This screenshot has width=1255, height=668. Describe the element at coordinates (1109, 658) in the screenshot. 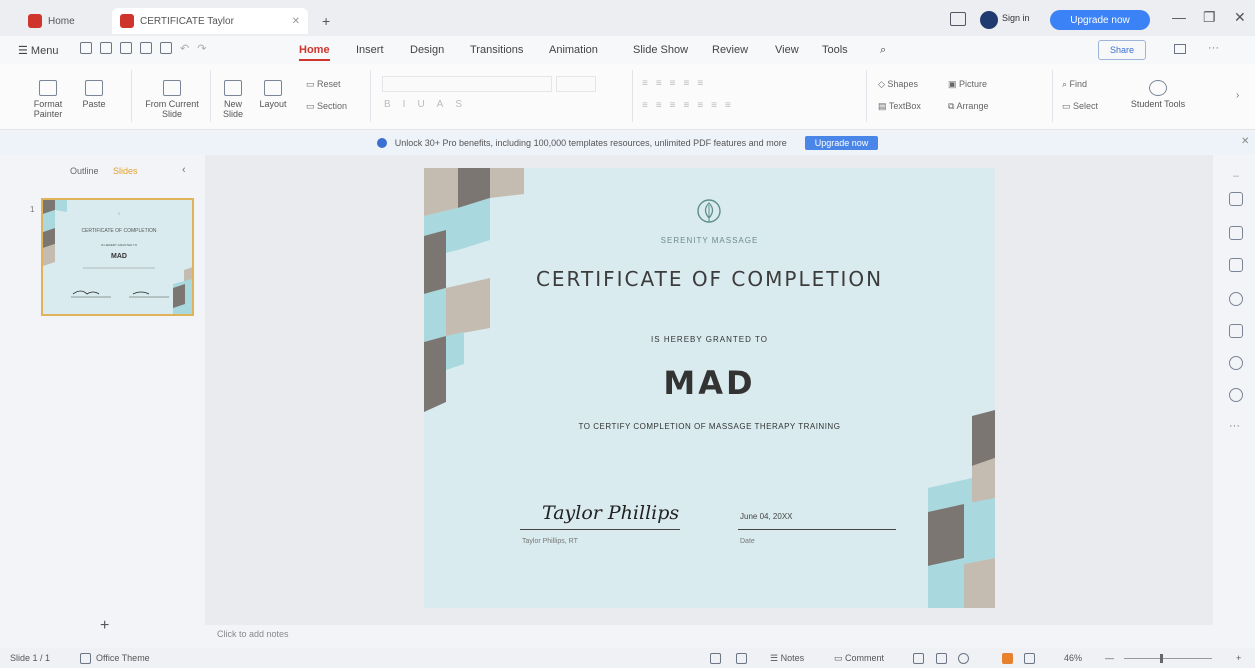

I see `zoom-out-button: —` at that location.